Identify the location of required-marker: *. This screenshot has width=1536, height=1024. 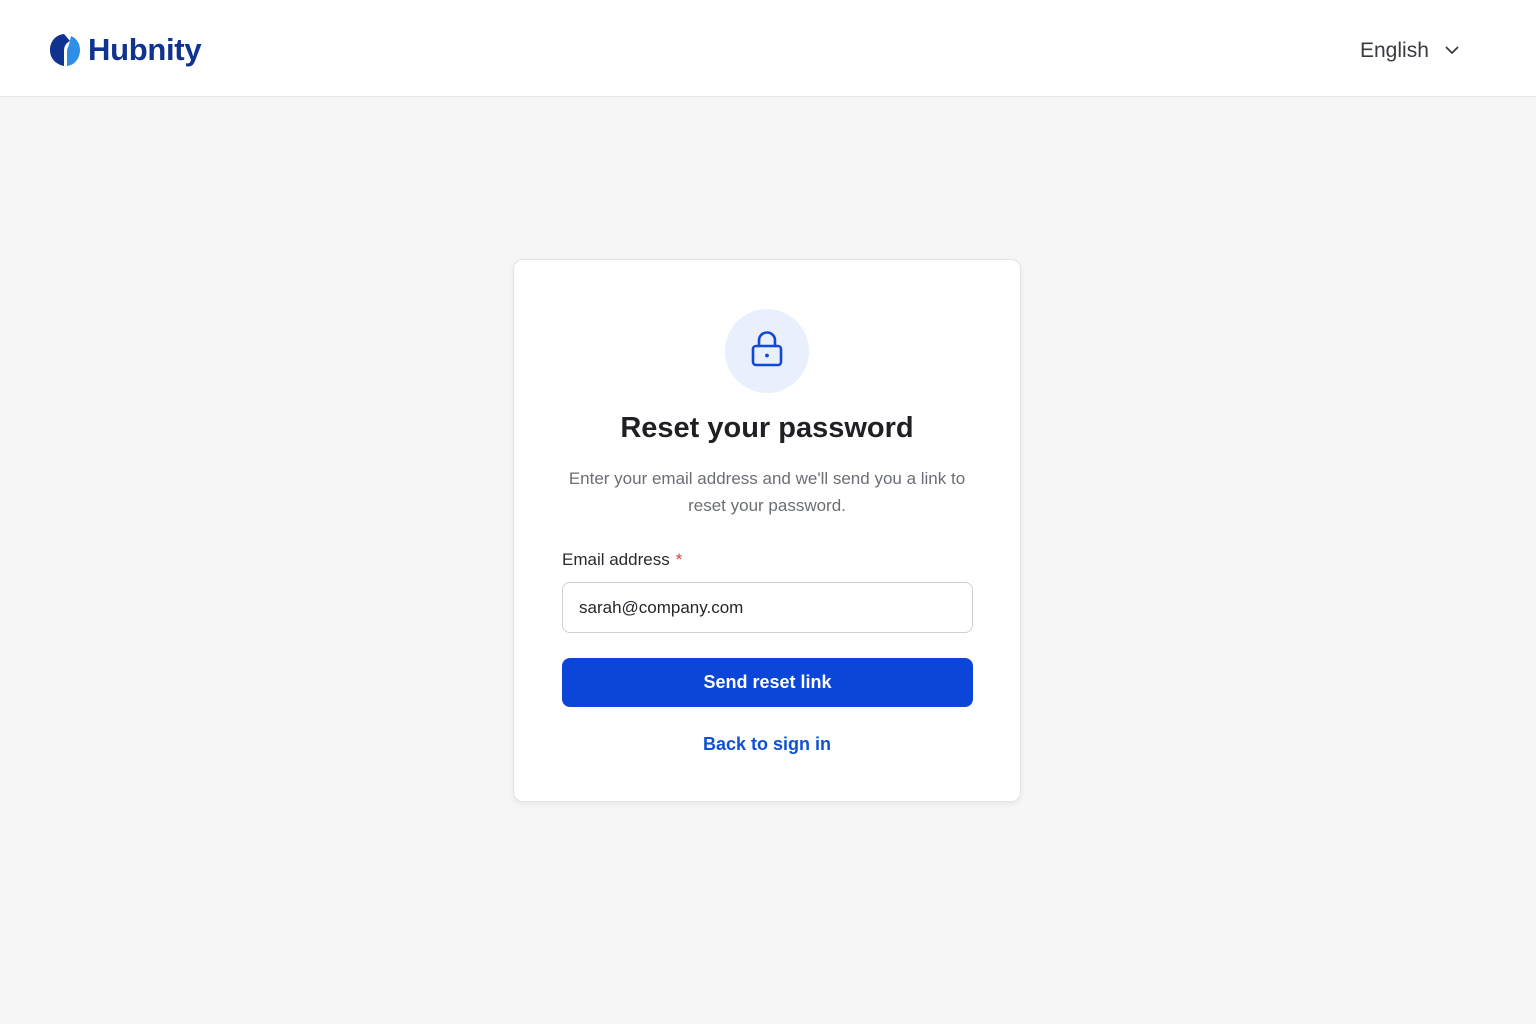
(679, 559).